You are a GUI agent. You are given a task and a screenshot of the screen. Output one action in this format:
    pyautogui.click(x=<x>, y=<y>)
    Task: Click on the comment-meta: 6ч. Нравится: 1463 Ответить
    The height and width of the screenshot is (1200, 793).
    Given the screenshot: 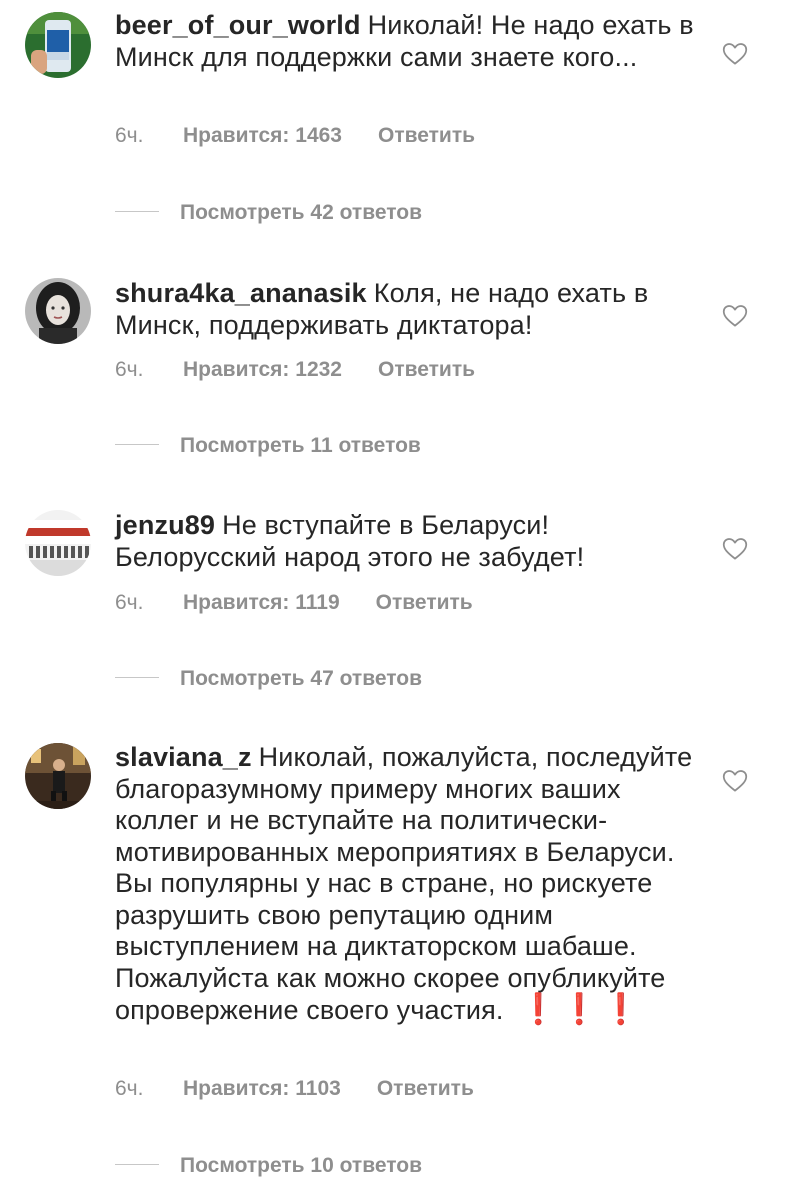 What is the action you would take?
    pyautogui.click(x=295, y=136)
    